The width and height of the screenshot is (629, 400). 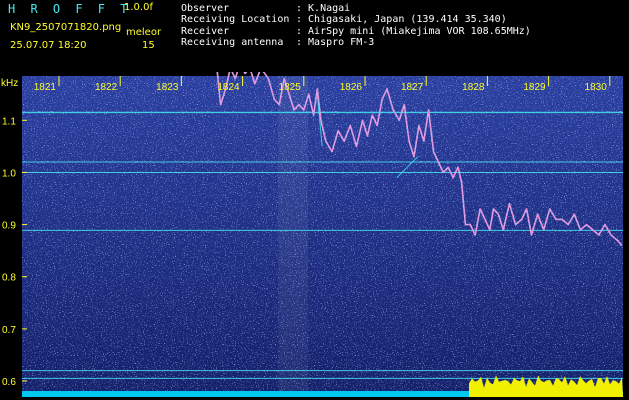 What do you see at coordinates (9, 226) in the screenshot?
I see `y-tick-label: 0.9` at bounding box center [9, 226].